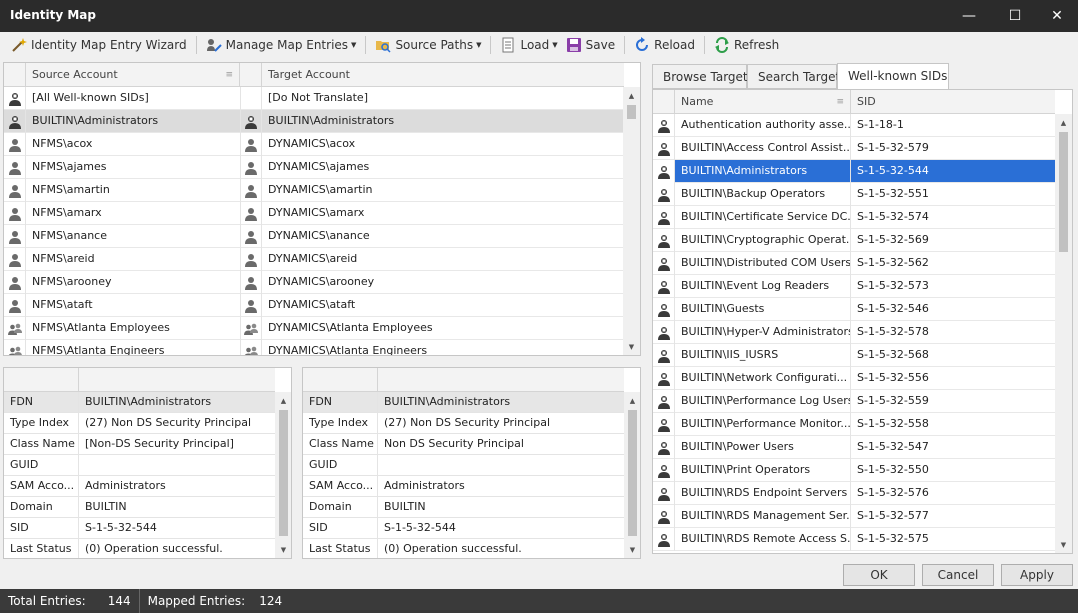  Describe the element at coordinates (313, 236) in the screenshot. I see `map-row: NFMS\anance DYNAMICS\anance` at that location.